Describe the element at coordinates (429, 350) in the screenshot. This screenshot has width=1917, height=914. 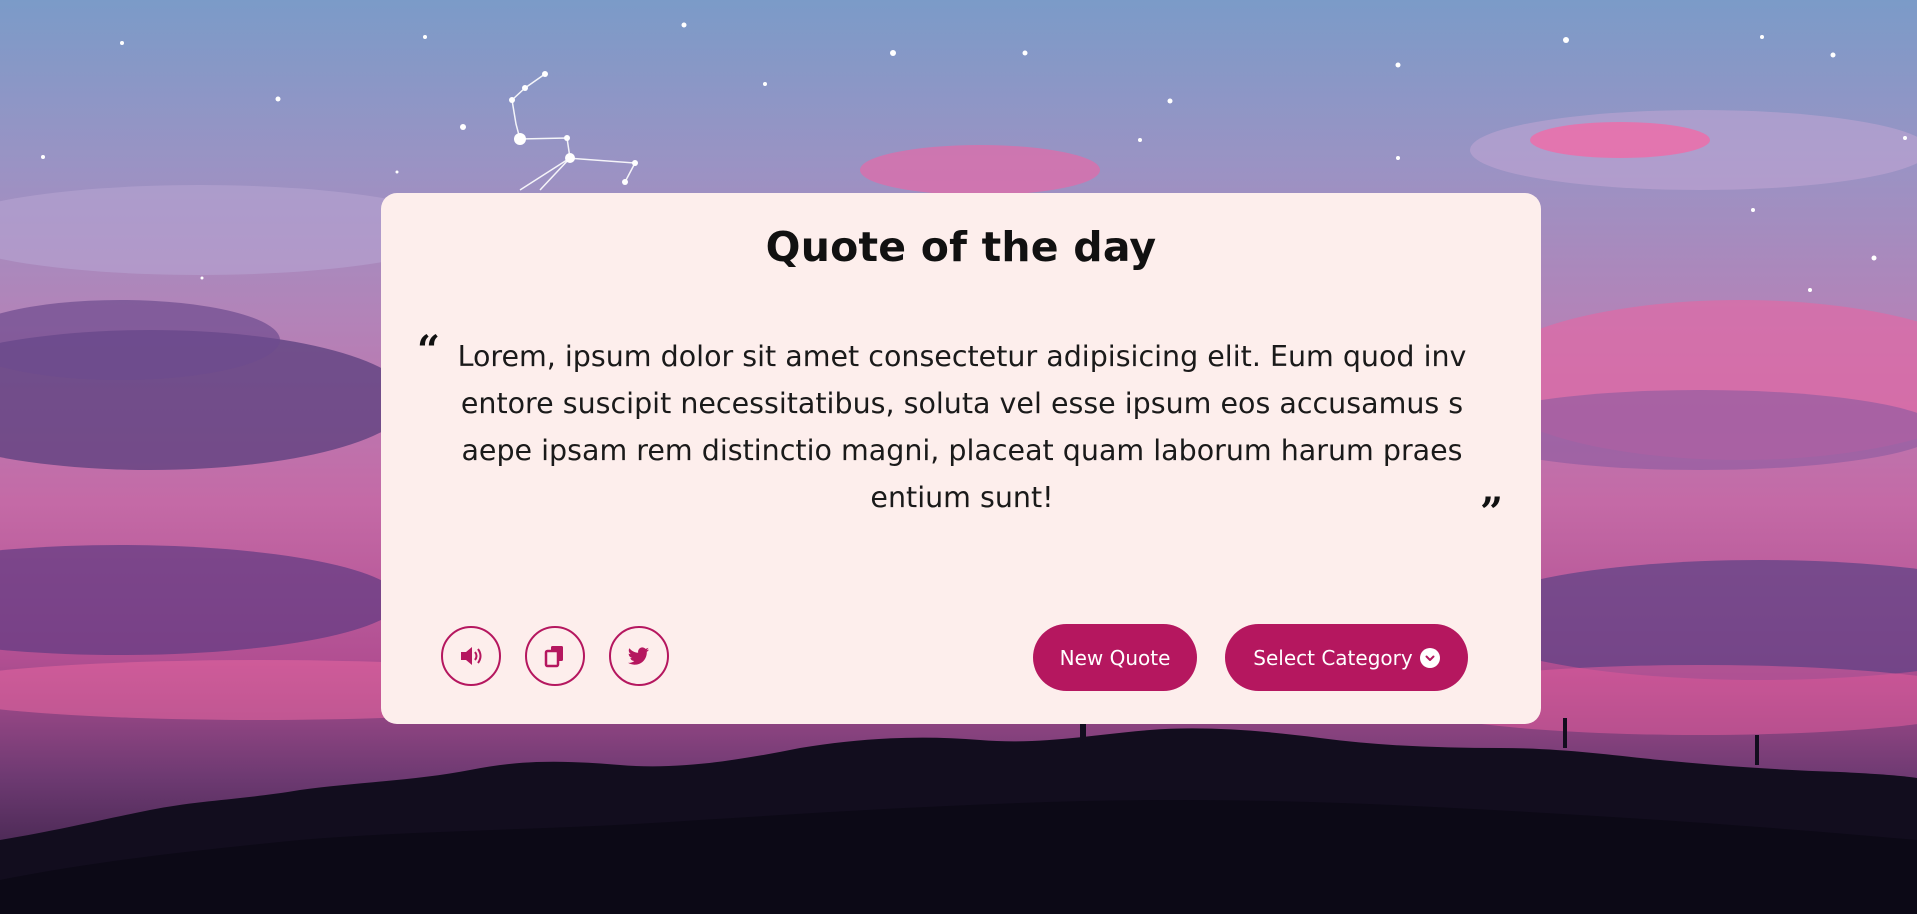
I see `open-quote-icon: “` at that location.